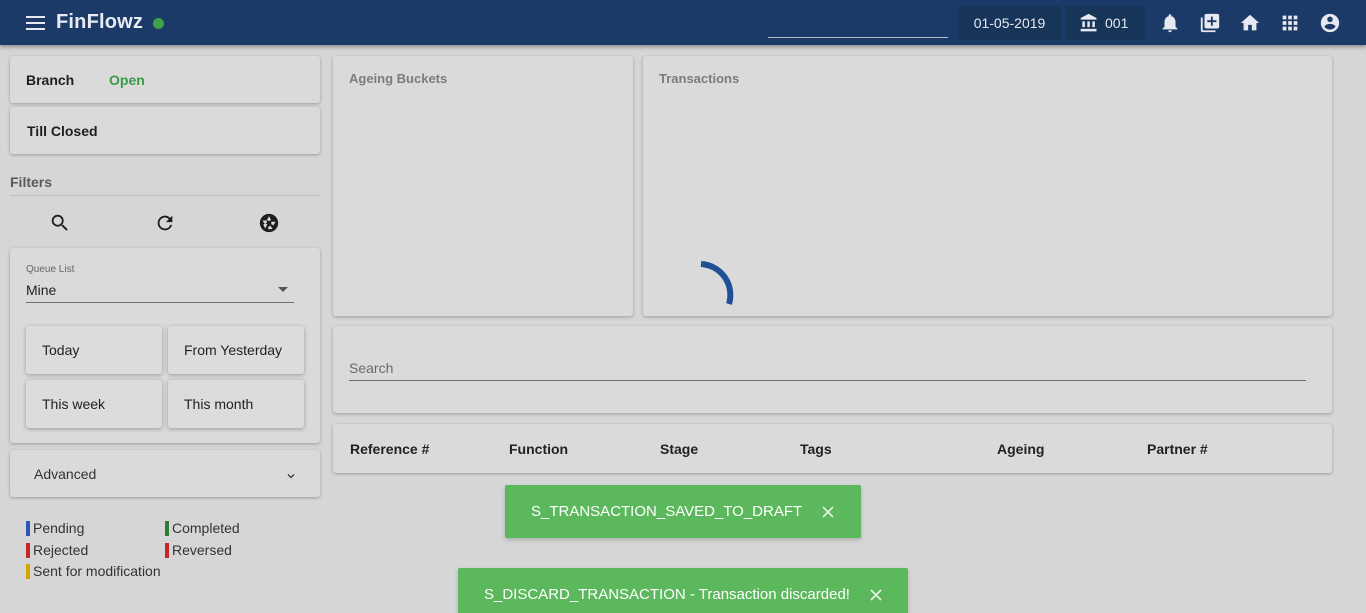  Describe the element at coordinates (41, 290) in the screenshot. I see `queue-list-value: Mine` at that location.